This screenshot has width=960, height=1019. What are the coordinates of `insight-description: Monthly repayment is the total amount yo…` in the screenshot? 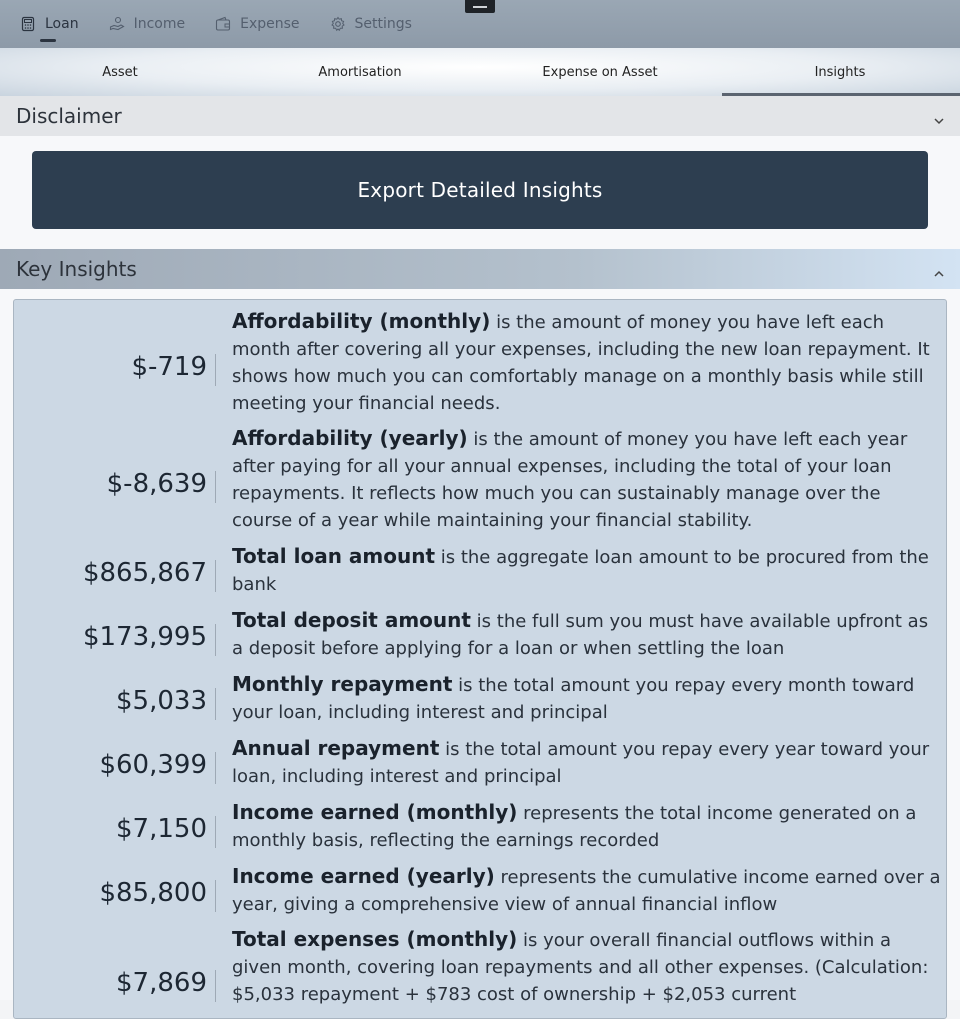 It's located at (588, 698).